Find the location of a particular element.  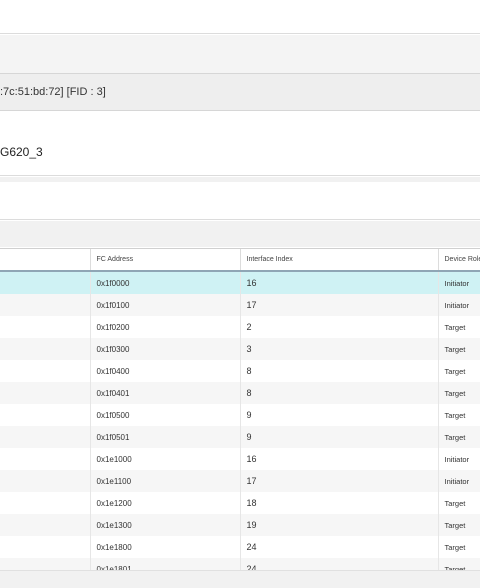

table-row: 0x1f0400 8 Target is located at coordinates (240, 371).